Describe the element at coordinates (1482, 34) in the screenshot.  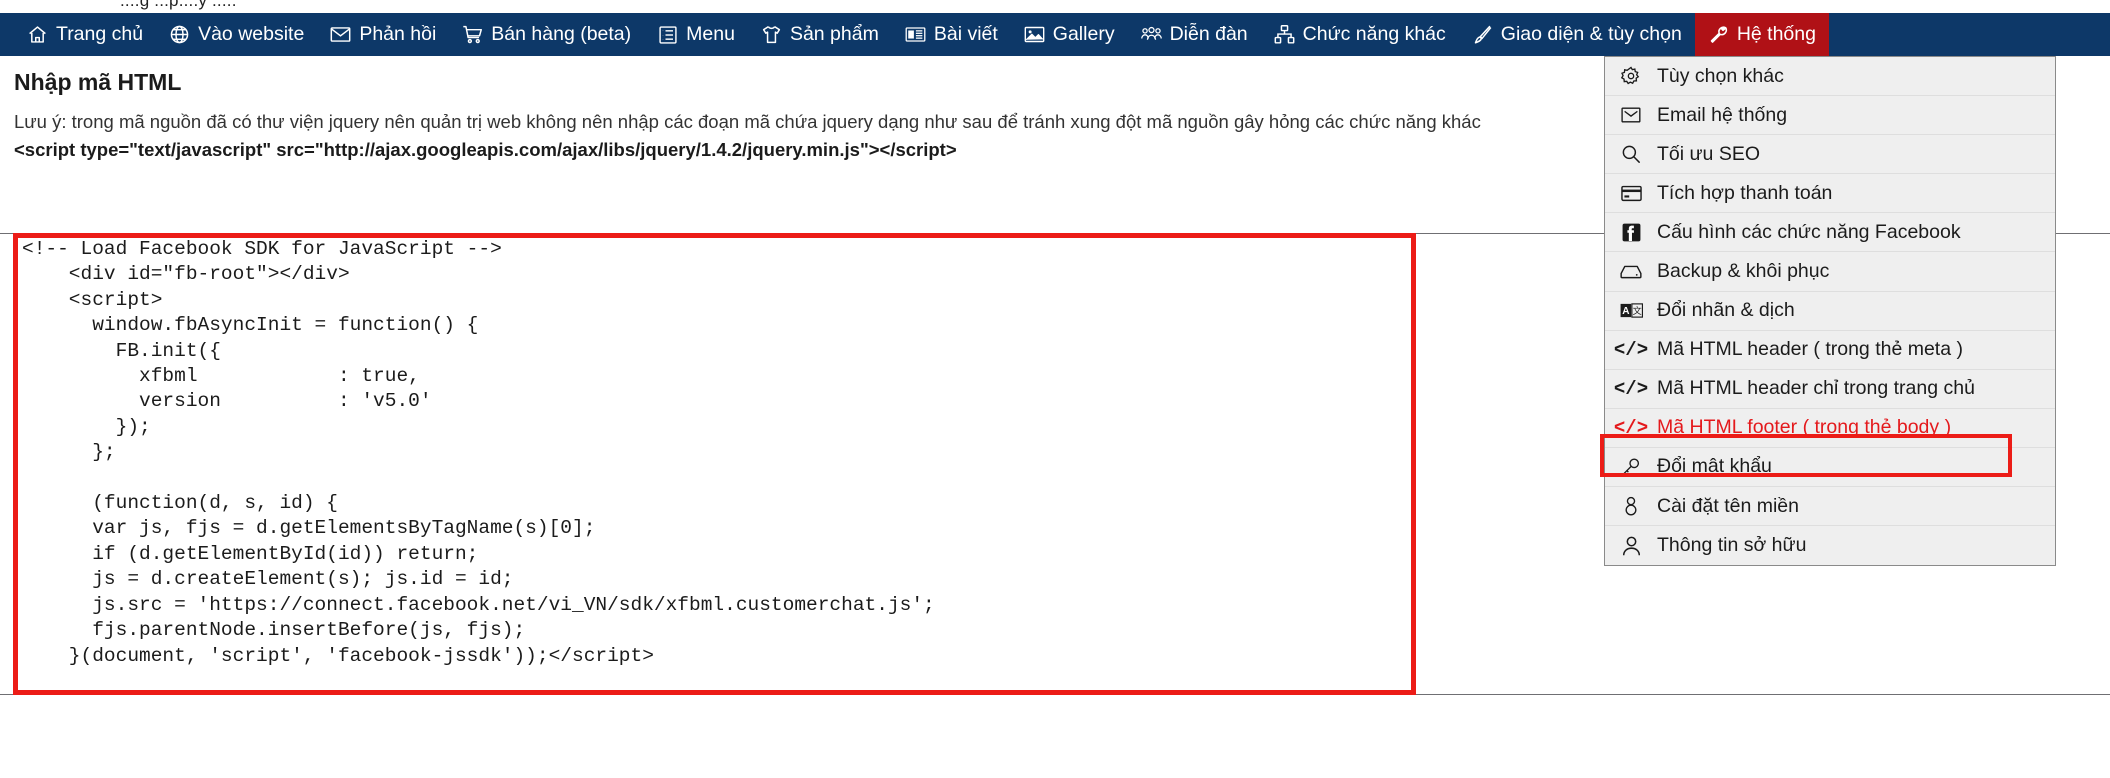
I see `paintbrush-icon` at that location.